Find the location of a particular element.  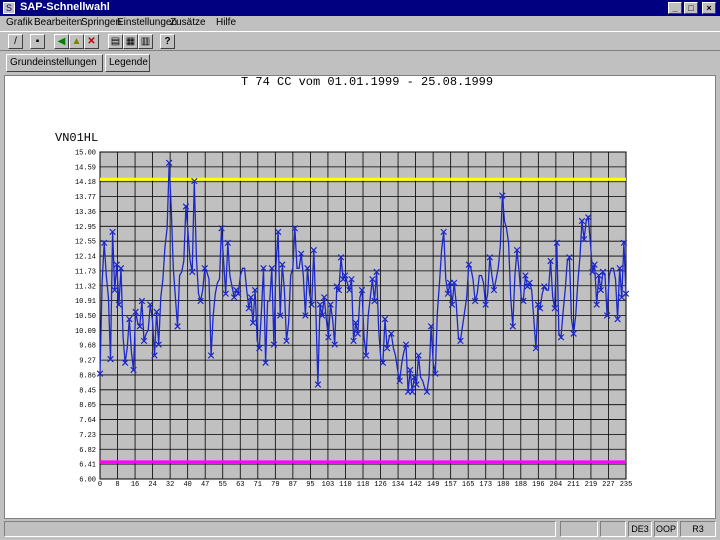

x-tick-label: 188 is located at coordinates (520, 485).